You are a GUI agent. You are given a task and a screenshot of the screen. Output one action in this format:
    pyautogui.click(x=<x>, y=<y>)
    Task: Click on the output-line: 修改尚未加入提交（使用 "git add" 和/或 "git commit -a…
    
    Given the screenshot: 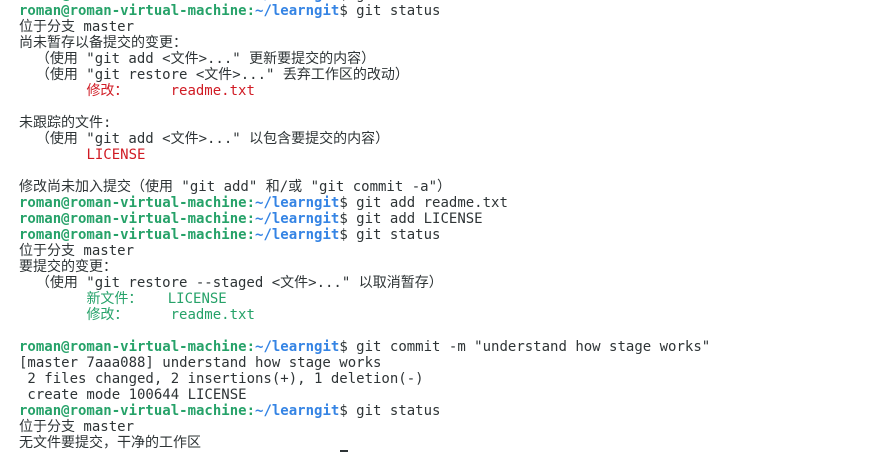 What is the action you would take?
    pyautogui.click(x=364, y=187)
    